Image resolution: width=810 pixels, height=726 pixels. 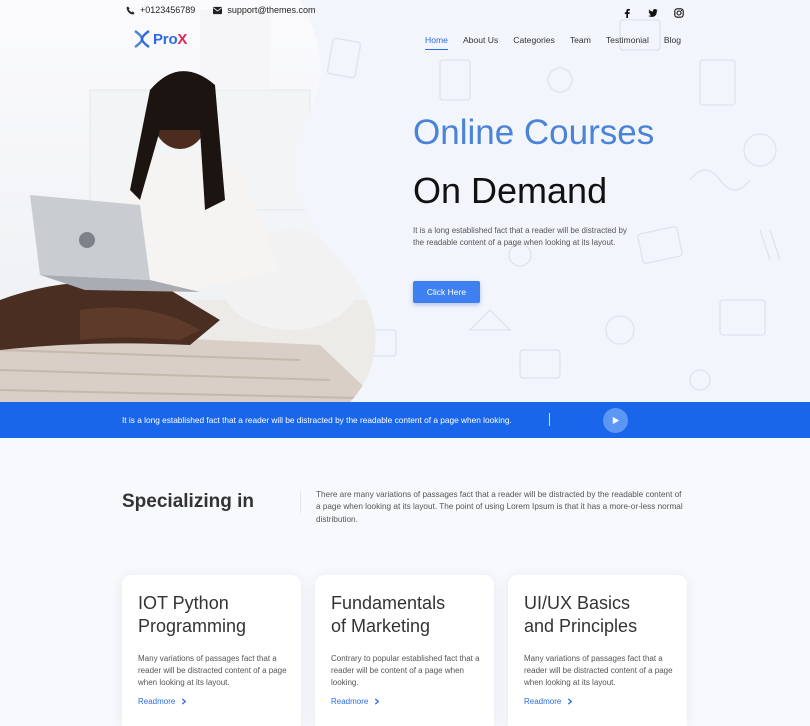 I want to click on email-address: support@themes.com, so click(x=271, y=10).